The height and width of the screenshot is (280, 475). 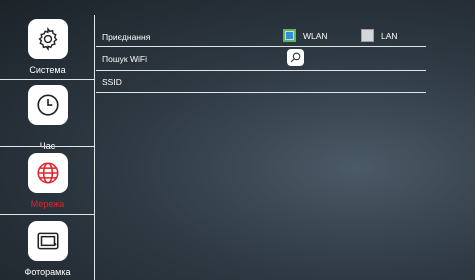 What do you see at coordinates (389, 36) in the screenshot?
I see `lan-label: LAN` at bounding box center [389, 36].